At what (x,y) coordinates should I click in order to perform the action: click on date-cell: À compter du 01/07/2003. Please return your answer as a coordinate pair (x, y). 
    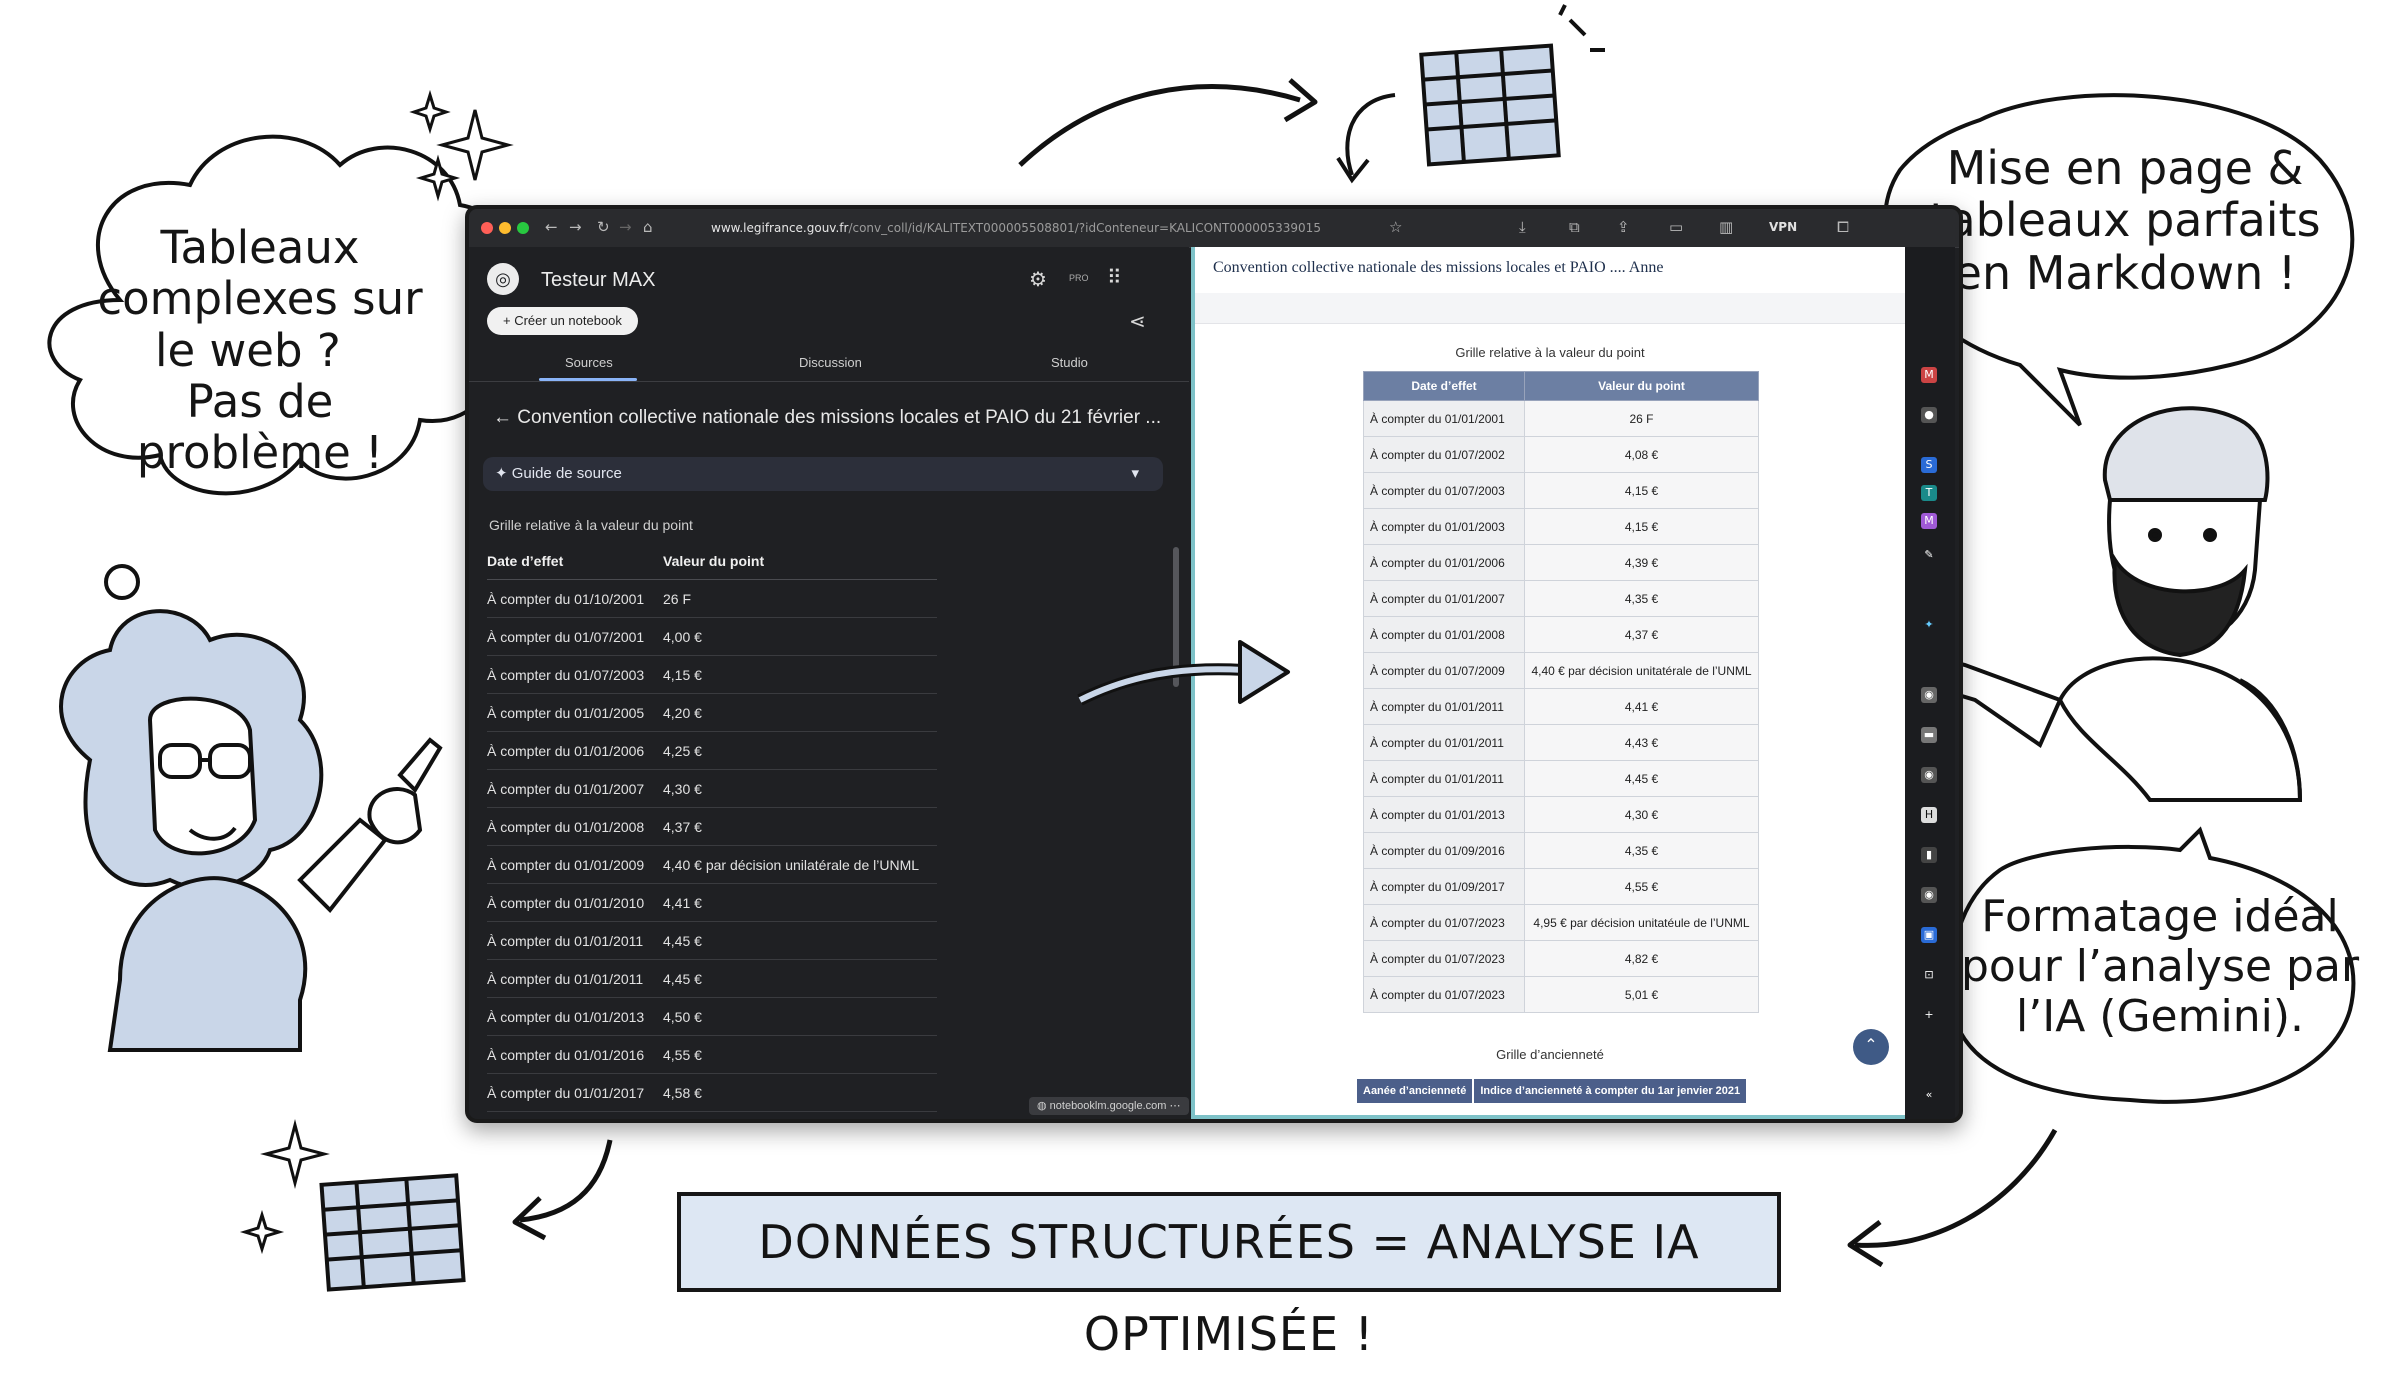
    Looking at the image, I should click on (1444, 490).